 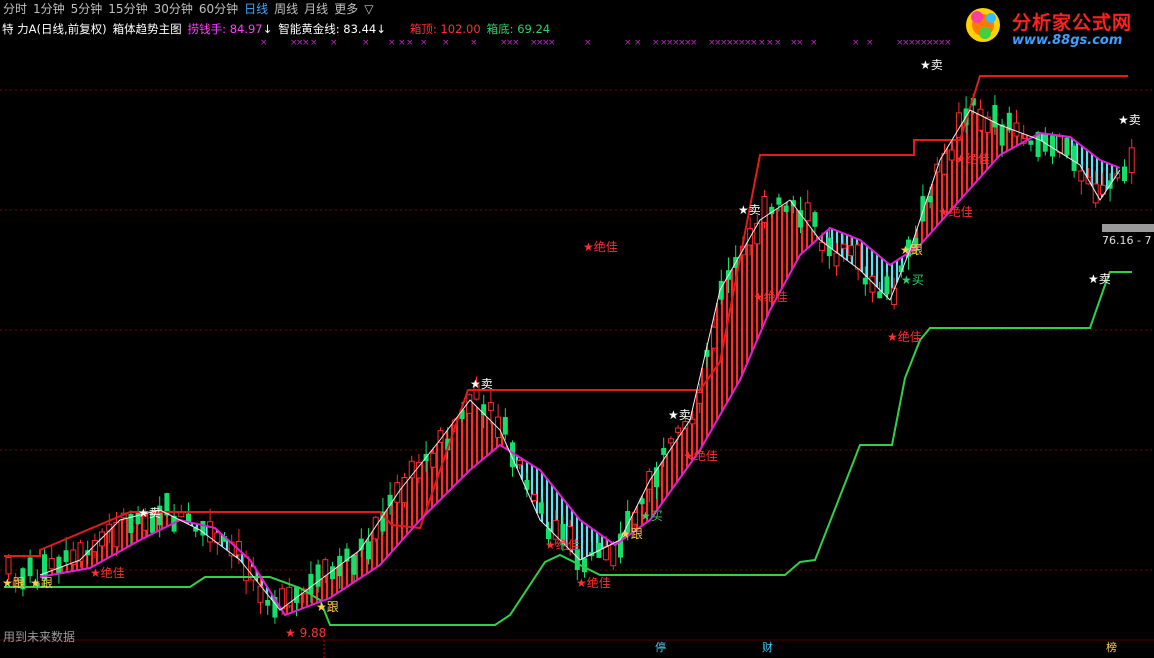 I want to click on signal-marker: ★ 9.88, so click(x=306, y=633).